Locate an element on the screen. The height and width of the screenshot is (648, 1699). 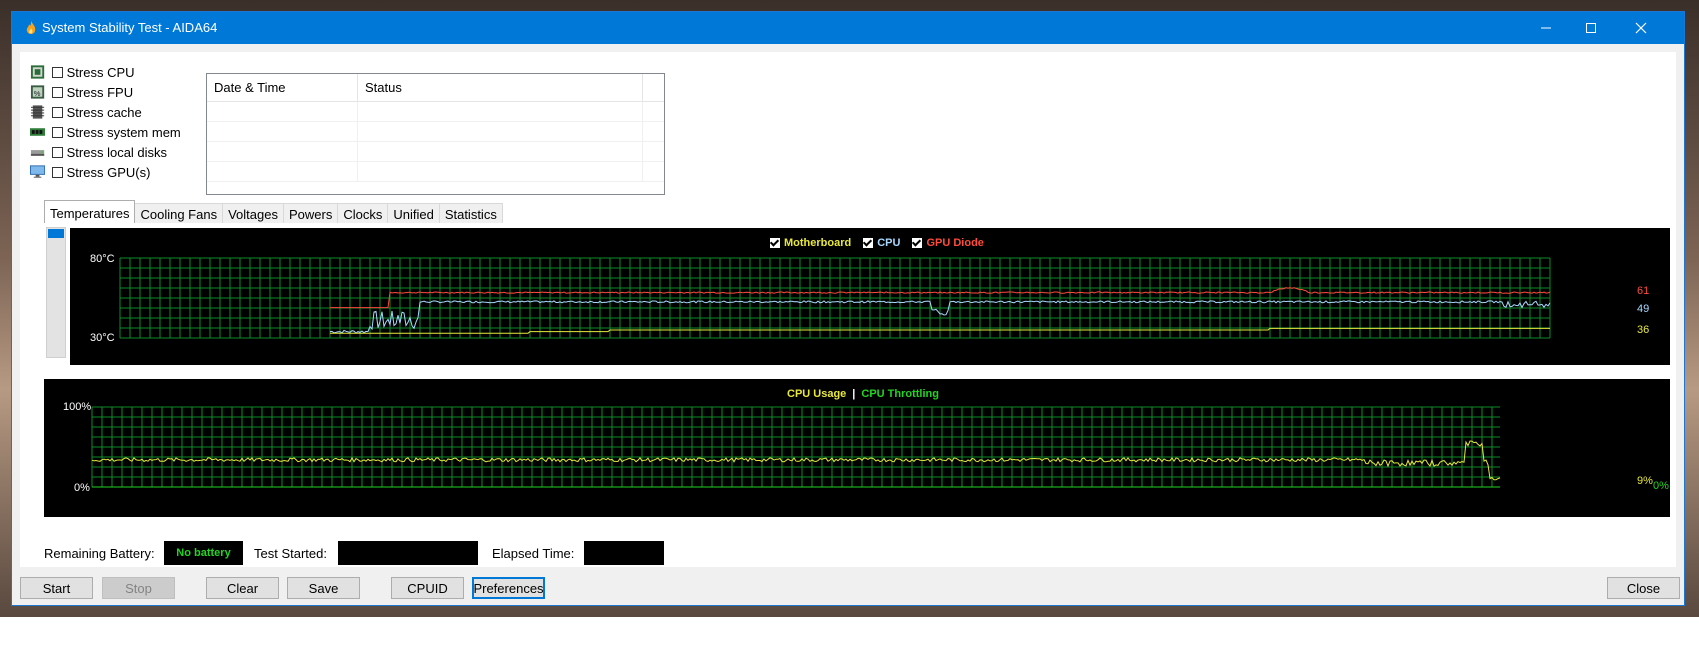
cpu-current-value: 49 is located at coordinates (1643, 309).